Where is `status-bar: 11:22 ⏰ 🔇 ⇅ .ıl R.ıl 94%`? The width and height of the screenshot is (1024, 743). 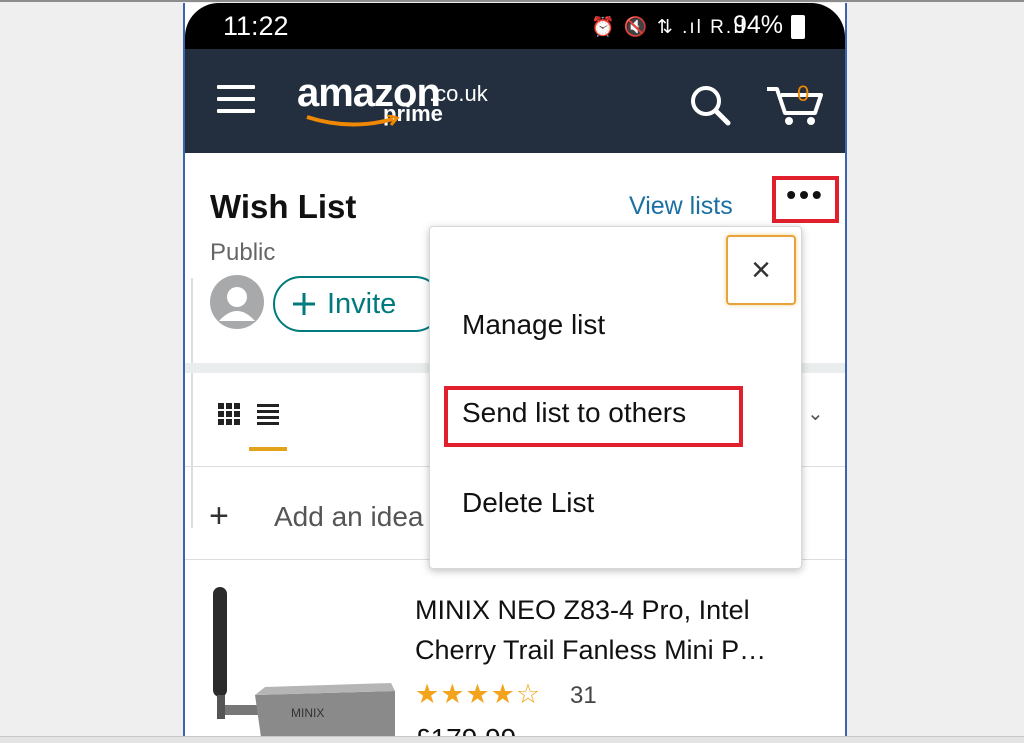
status-bar: 11:22 ⏰ 🔇 ⇅ .ıl R.ıl 94% is located at coordinates (515, 26).